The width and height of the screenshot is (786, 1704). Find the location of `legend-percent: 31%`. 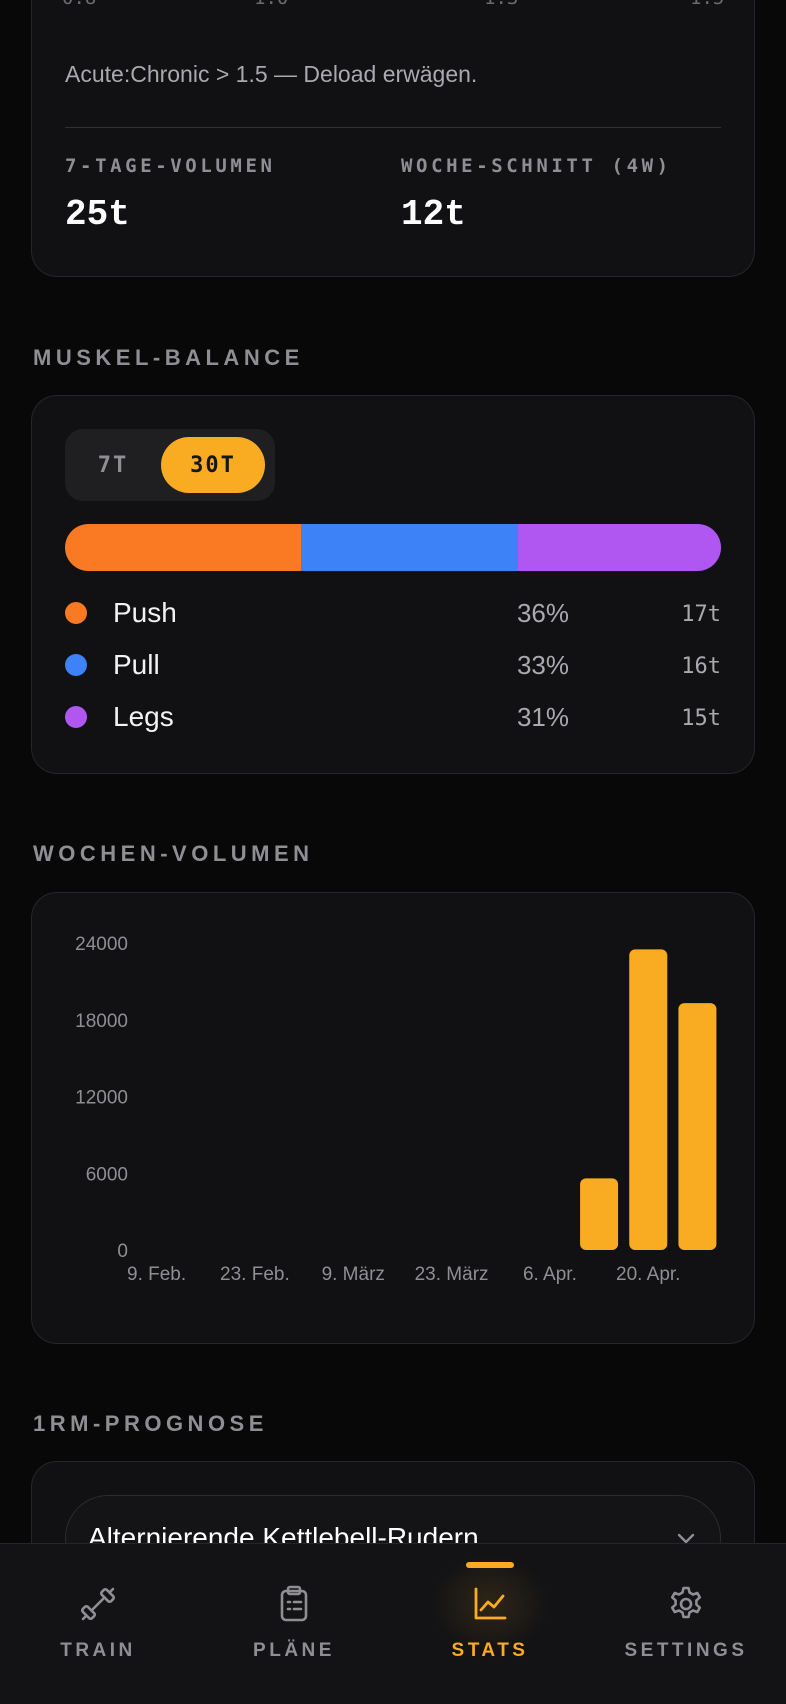

legend-percent: 31% is located at coordinates (542, 717).